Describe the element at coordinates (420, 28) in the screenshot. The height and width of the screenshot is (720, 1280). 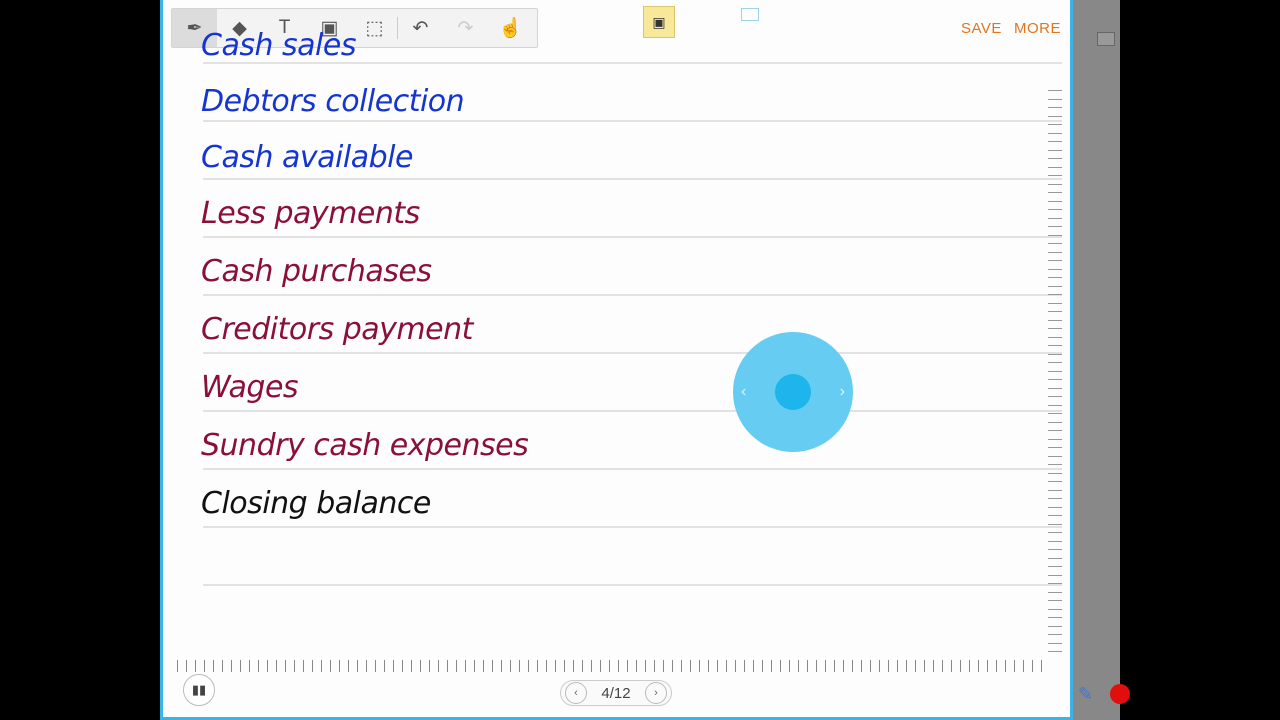
I see `undo-button: ↶` at that location.